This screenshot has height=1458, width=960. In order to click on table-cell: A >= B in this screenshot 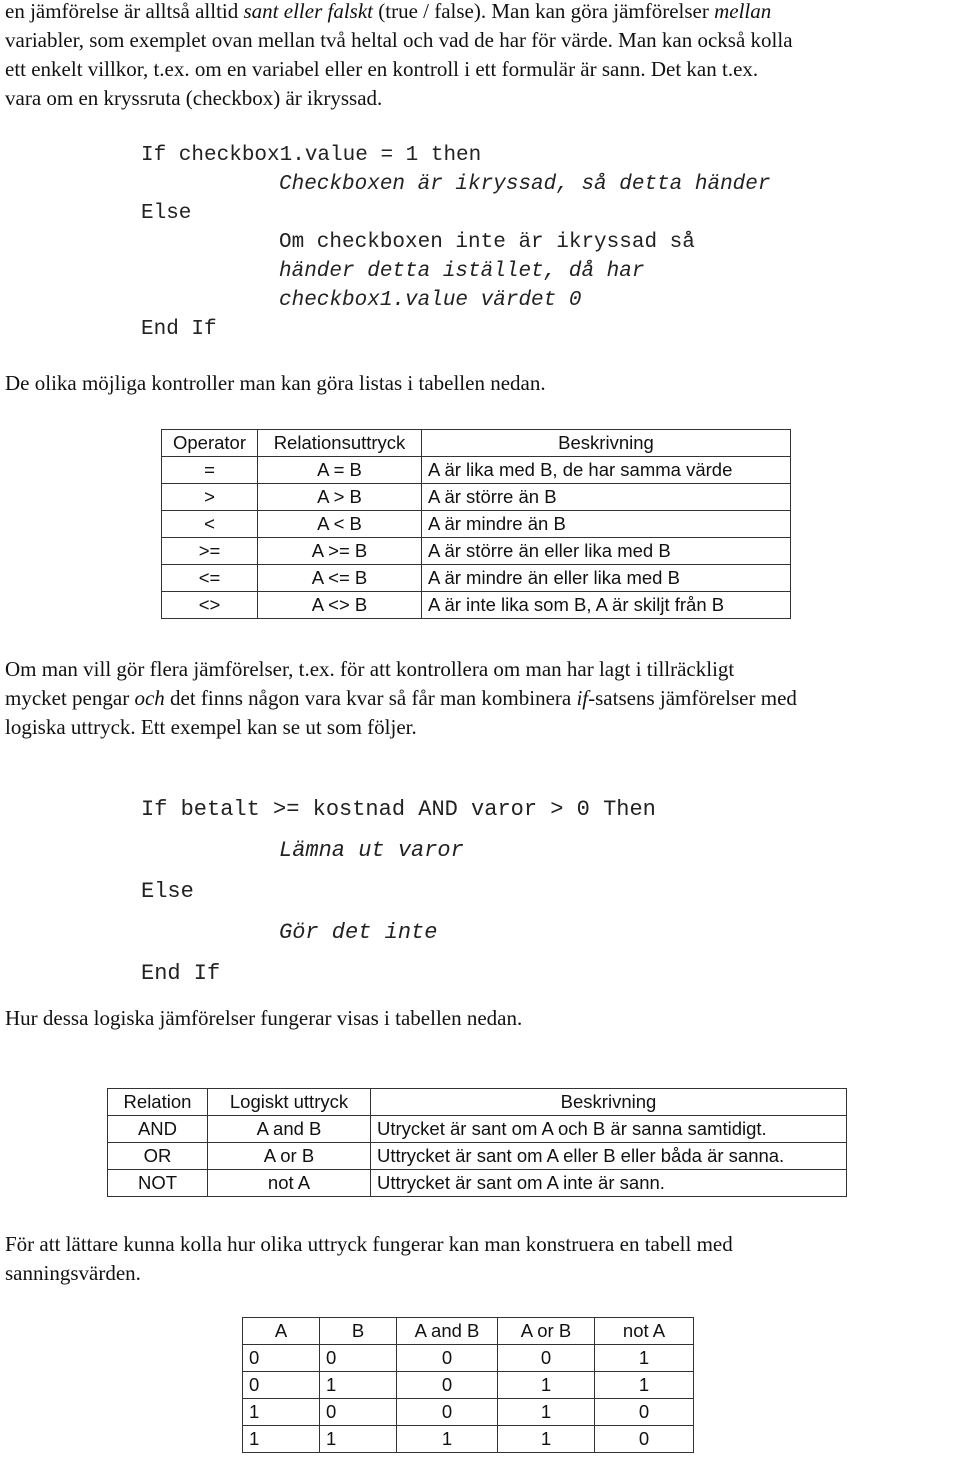, I will do `click(339, 551)`.